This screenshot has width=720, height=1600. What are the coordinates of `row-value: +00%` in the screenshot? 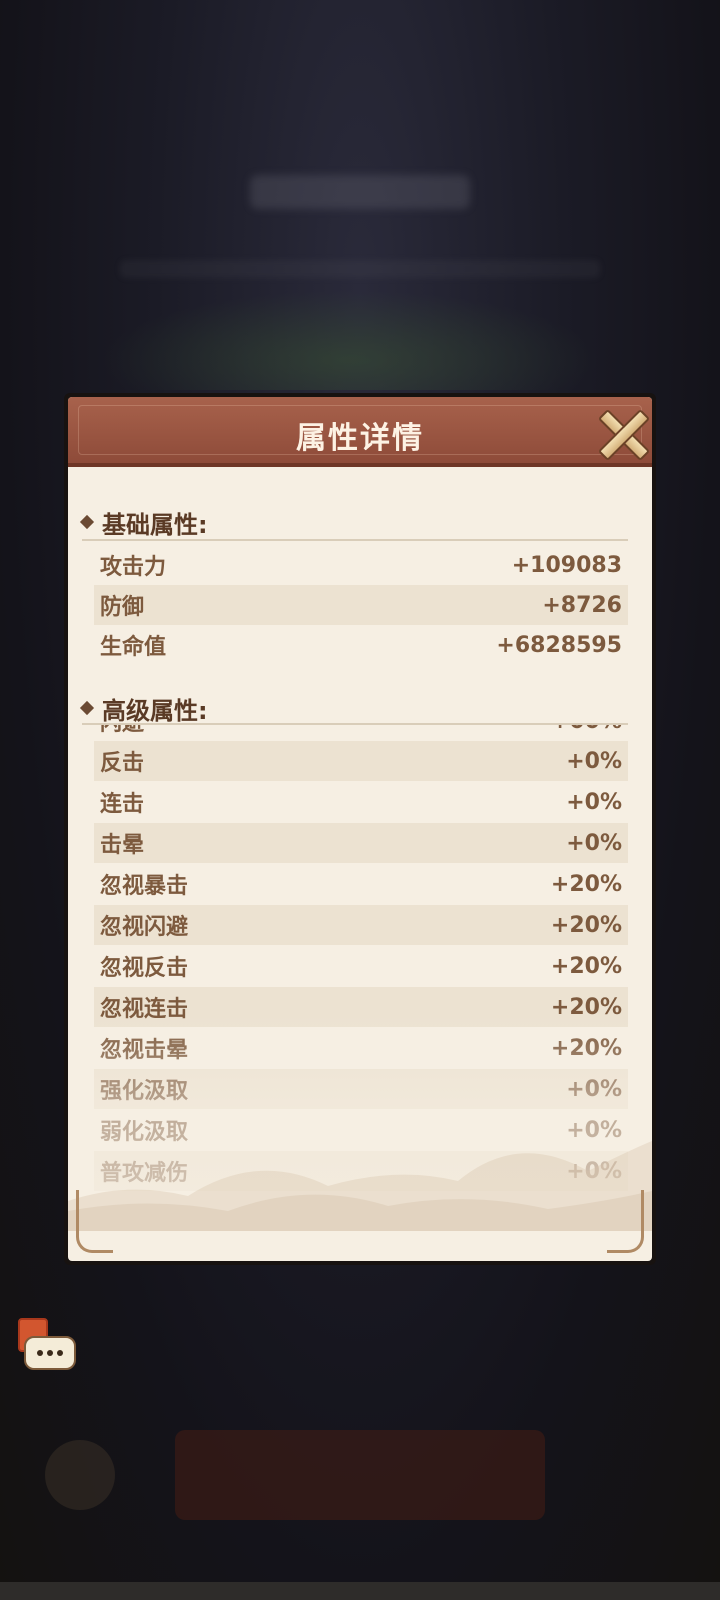 It's located at (586, 729).